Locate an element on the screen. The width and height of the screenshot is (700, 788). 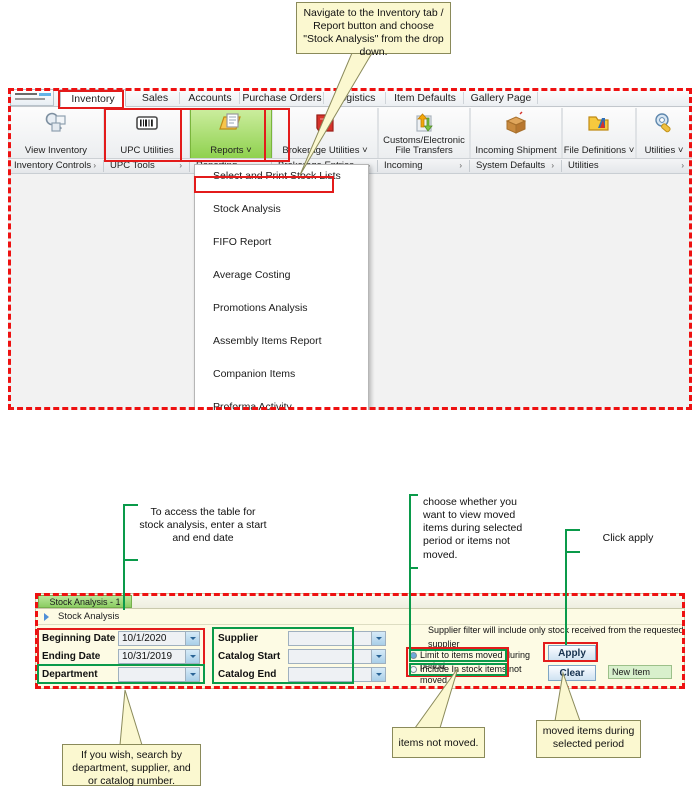
app-logo-icon is located at coordinates (32, 97).